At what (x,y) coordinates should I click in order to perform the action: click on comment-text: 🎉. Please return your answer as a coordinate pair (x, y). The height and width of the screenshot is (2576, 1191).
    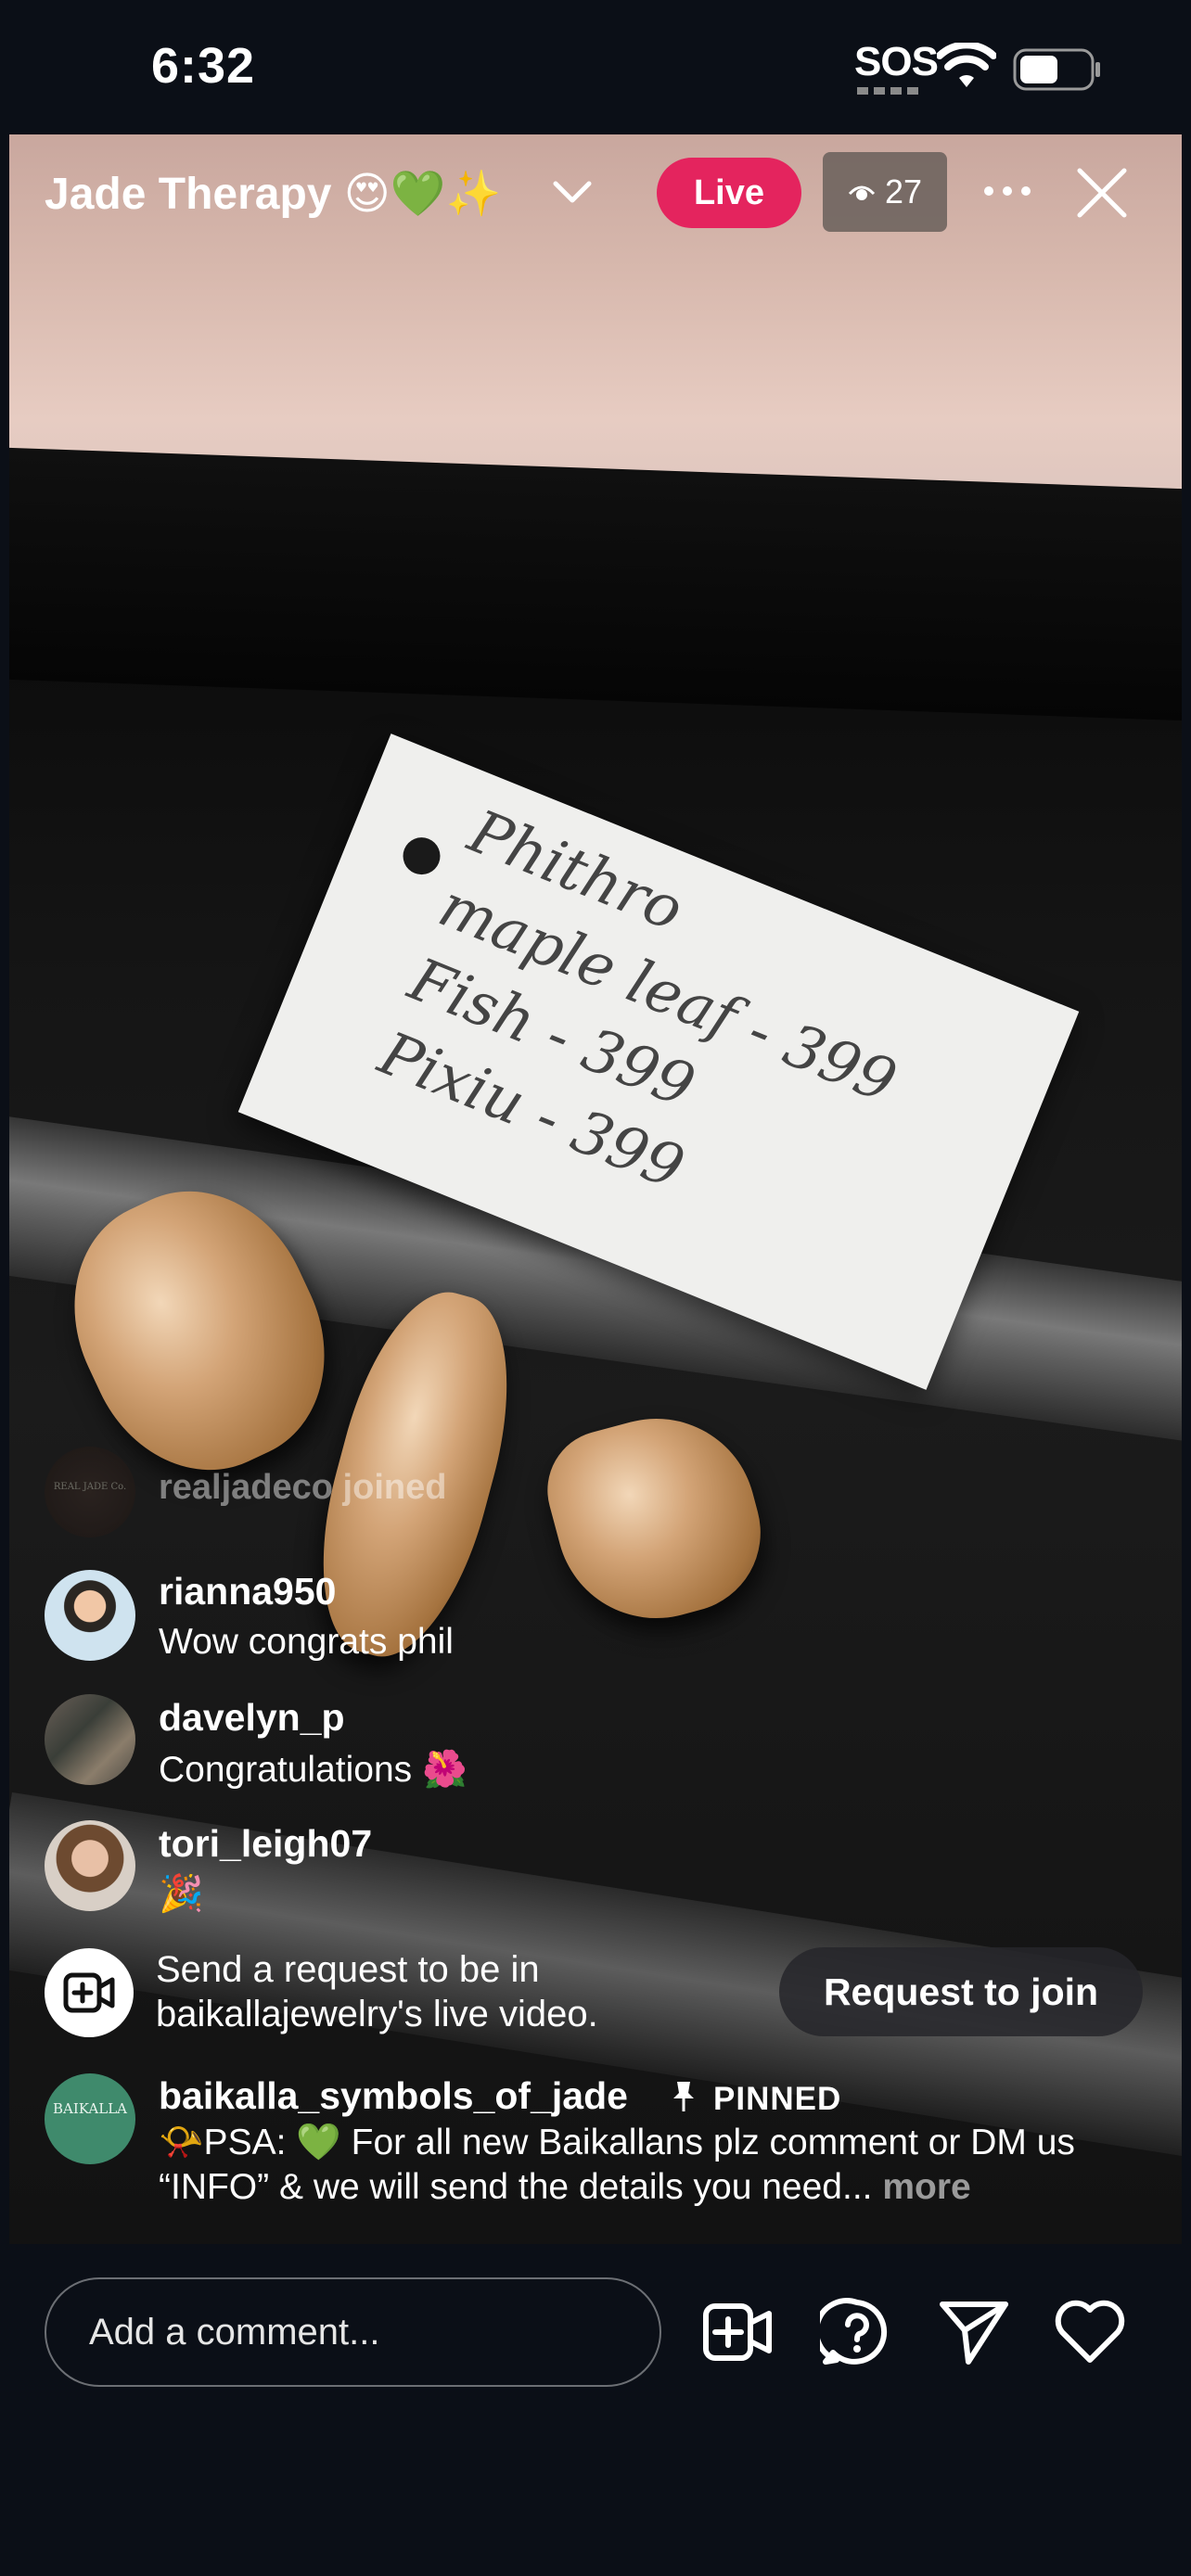
    Looking at the image, I should click on (181, 1894).